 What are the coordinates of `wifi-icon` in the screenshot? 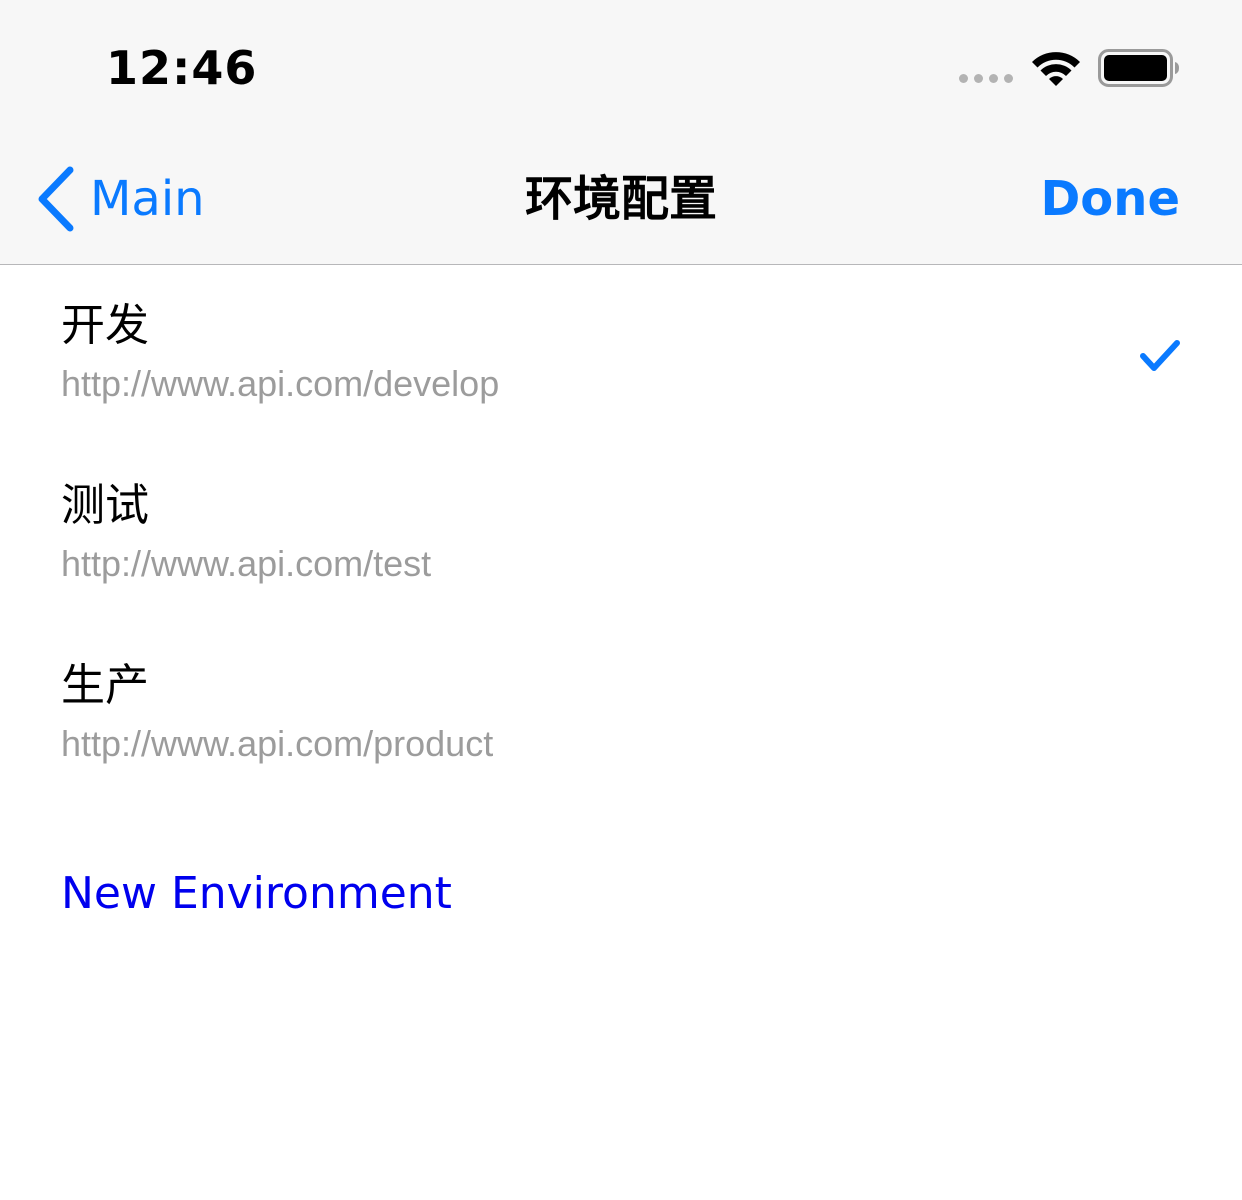 It's located at (1056, 69).